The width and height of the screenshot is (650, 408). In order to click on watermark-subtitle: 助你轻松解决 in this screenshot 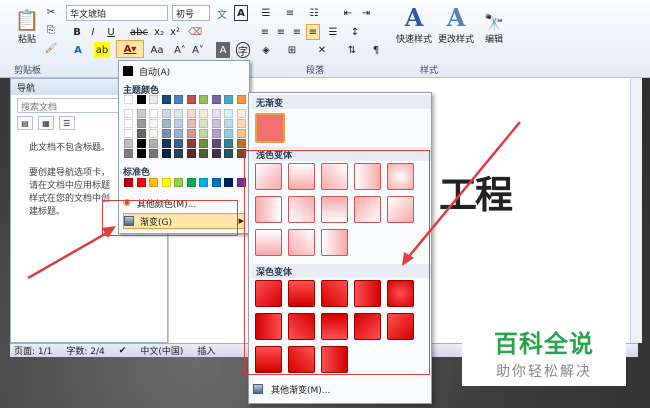, I will do `click(544, 371)`.